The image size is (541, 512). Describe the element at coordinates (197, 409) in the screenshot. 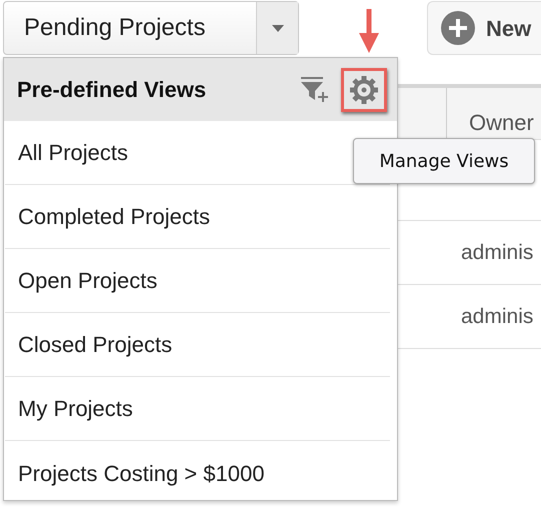

I see `menu-item: My Projects` at that location.